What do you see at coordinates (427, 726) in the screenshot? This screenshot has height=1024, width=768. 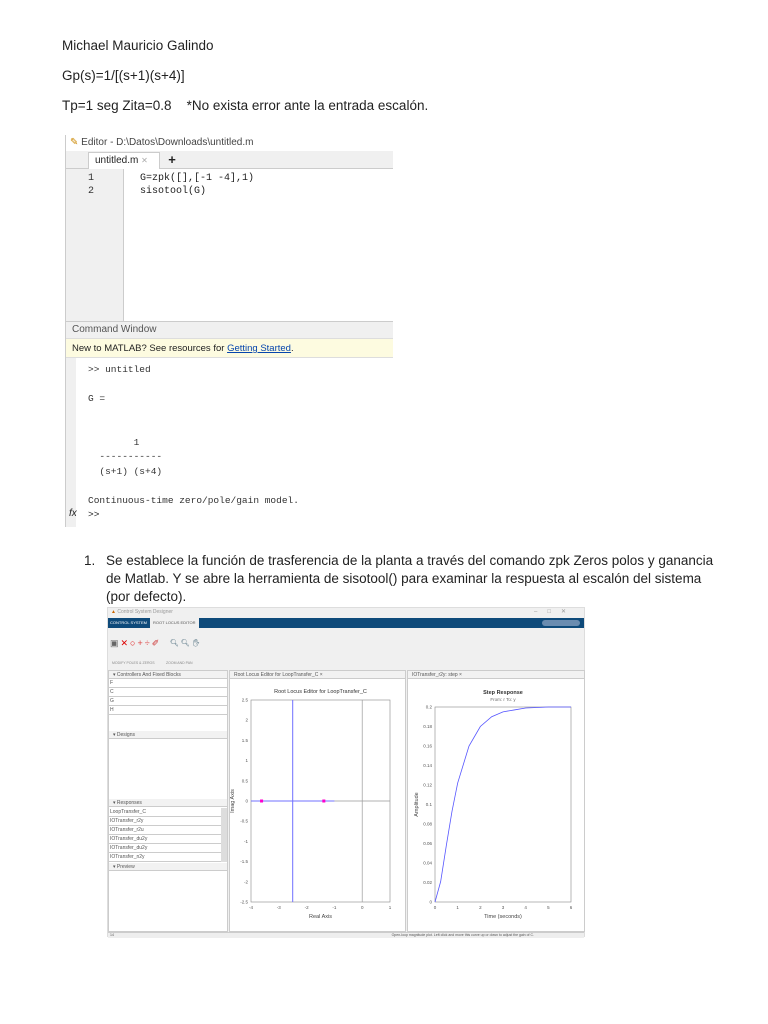 I see `y-tick-label: 0.18` at bounding box center [427, 726].